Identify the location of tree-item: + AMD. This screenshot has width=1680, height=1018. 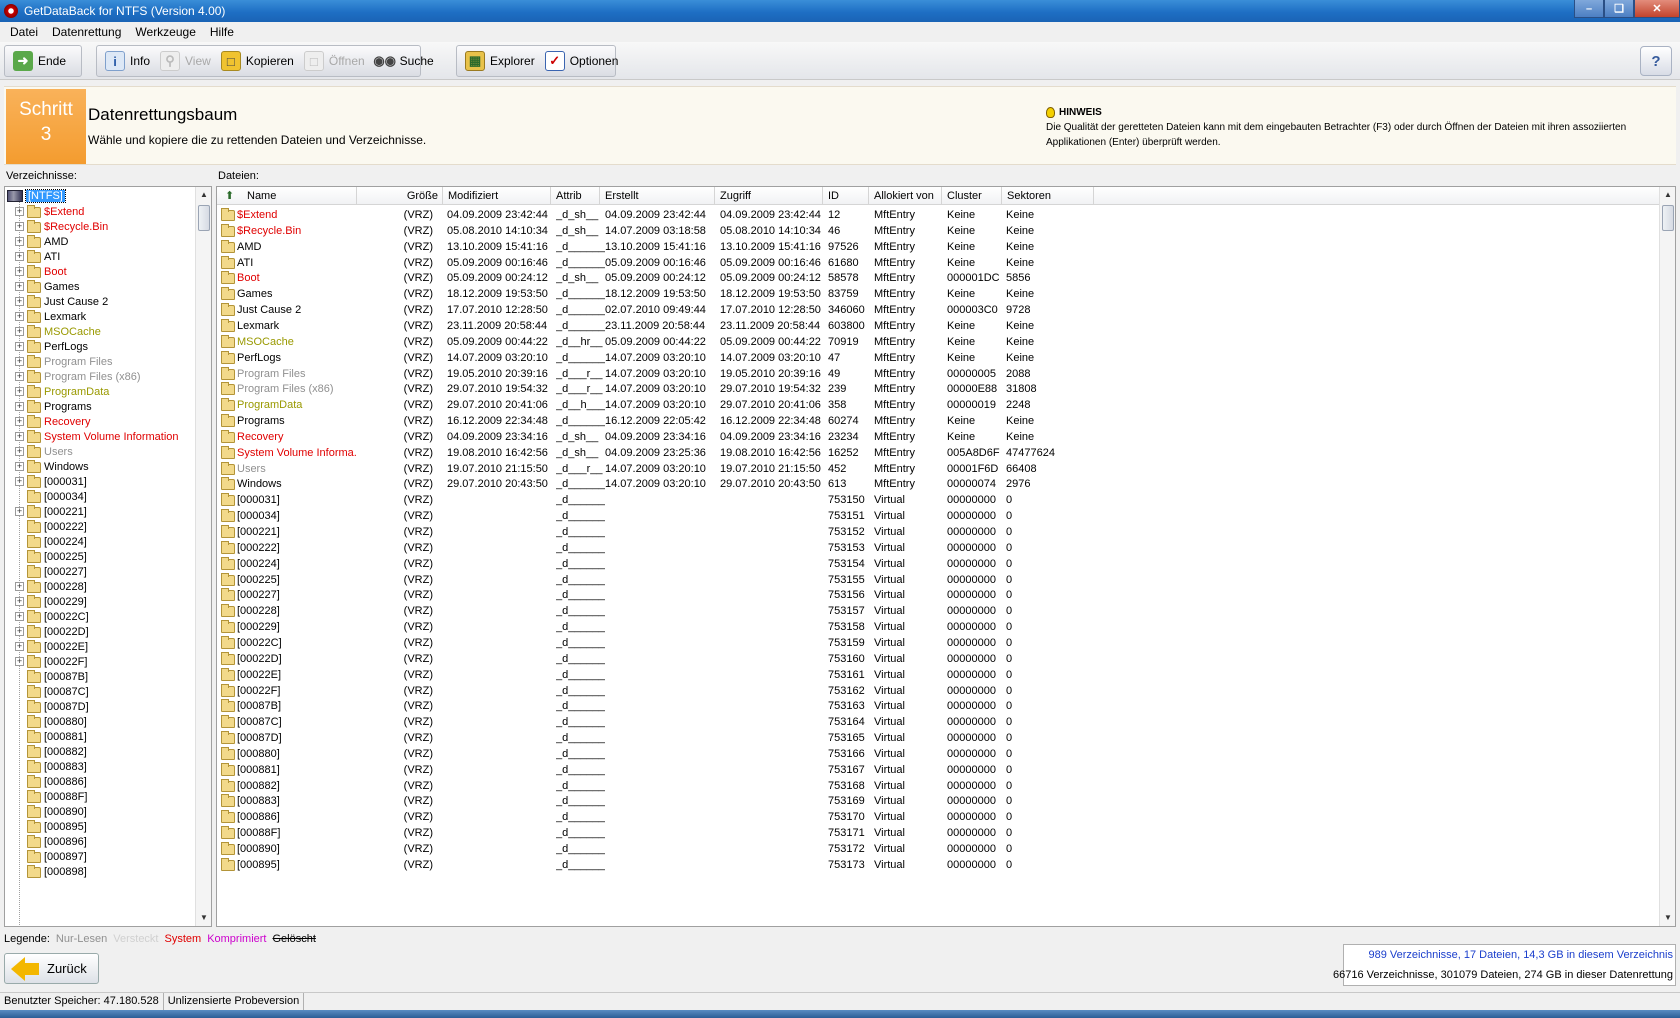
(41, 242).